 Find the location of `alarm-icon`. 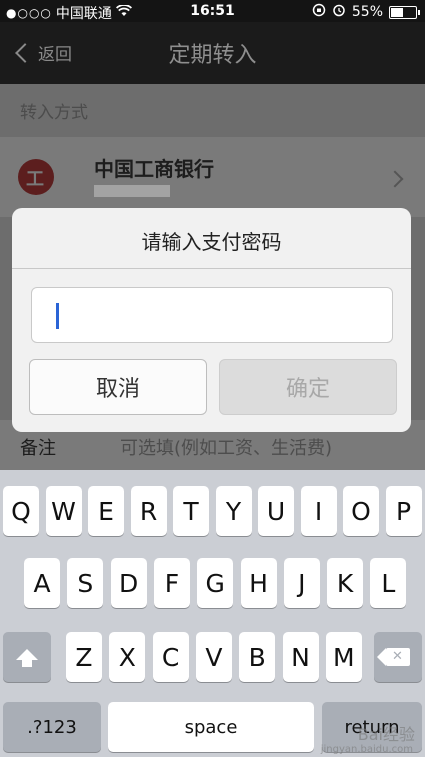

alarm-icon is located at coordinates (339, 12).